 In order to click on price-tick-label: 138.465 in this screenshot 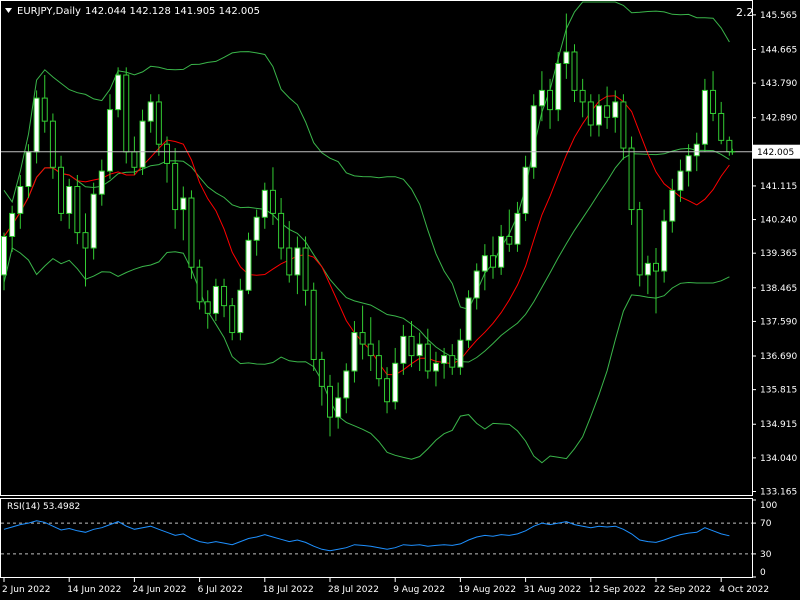, I will do `click(778, 289)`.